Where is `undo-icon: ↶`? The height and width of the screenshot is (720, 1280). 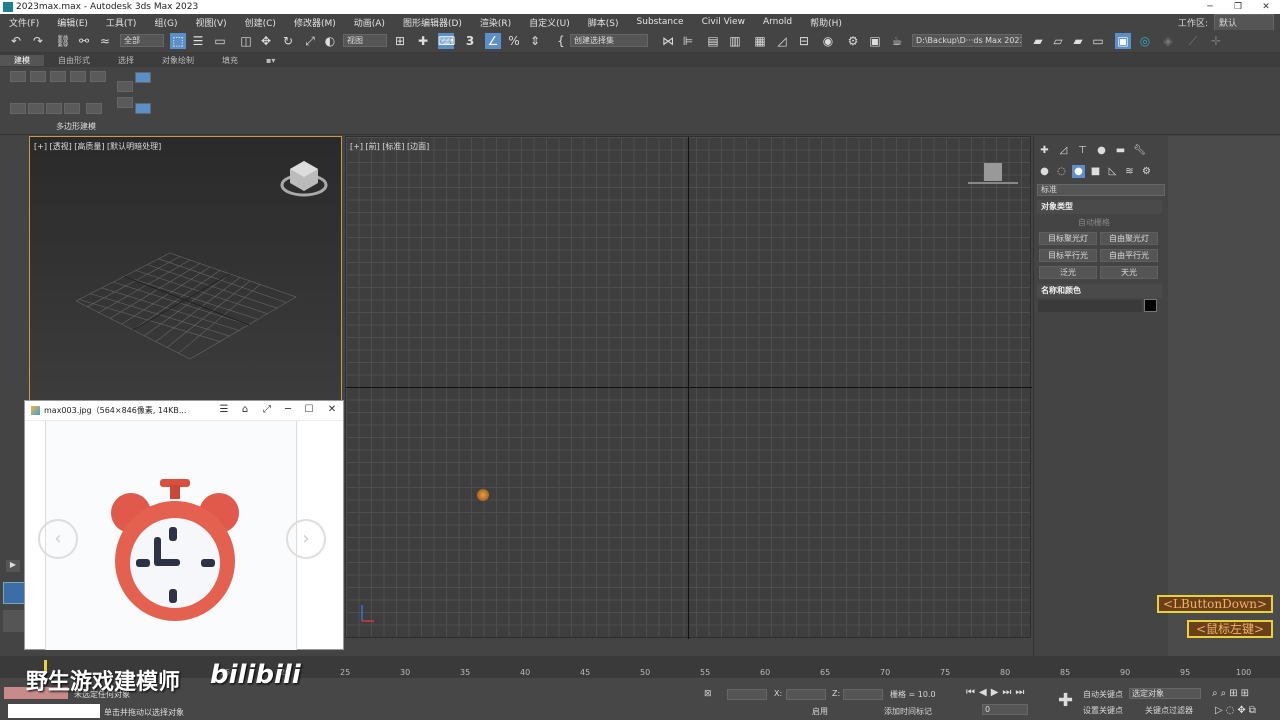
undo-icon: ↶ is located at coordinates (16, 41).